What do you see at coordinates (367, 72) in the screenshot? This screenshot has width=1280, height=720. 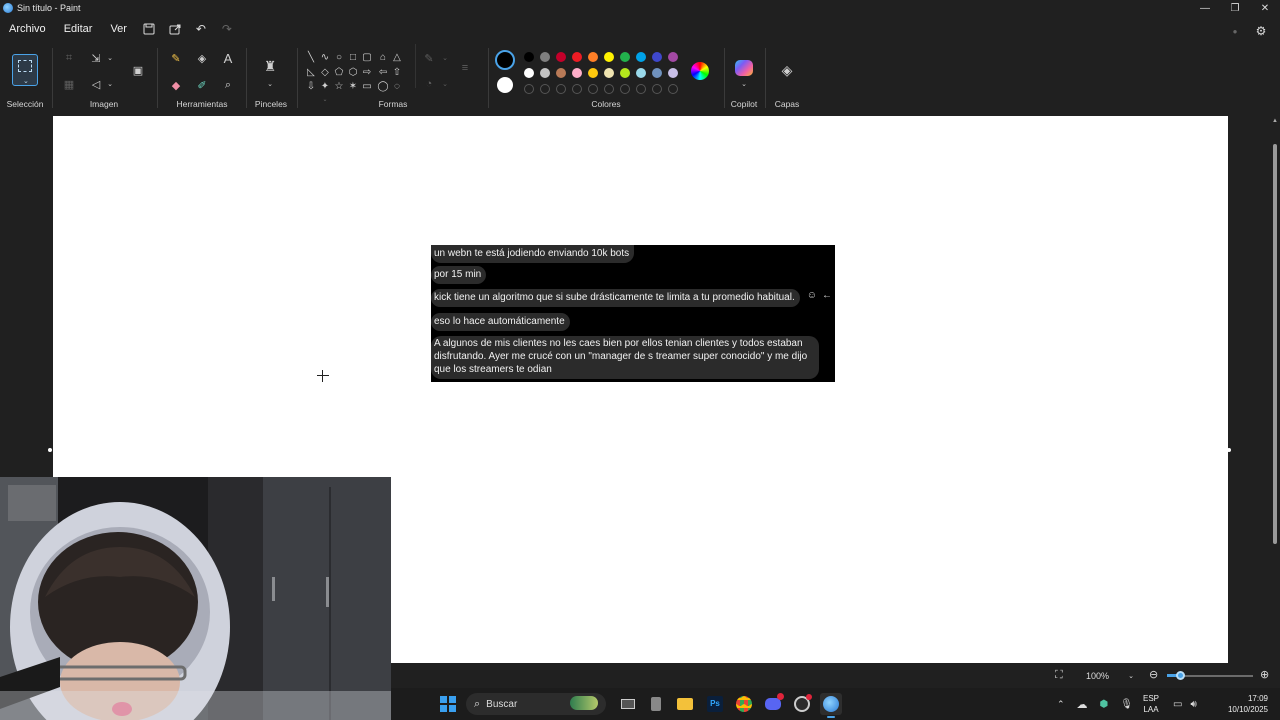 I see `arrow-right-shape-icon: ⇨` at bounding box center [367, 72].